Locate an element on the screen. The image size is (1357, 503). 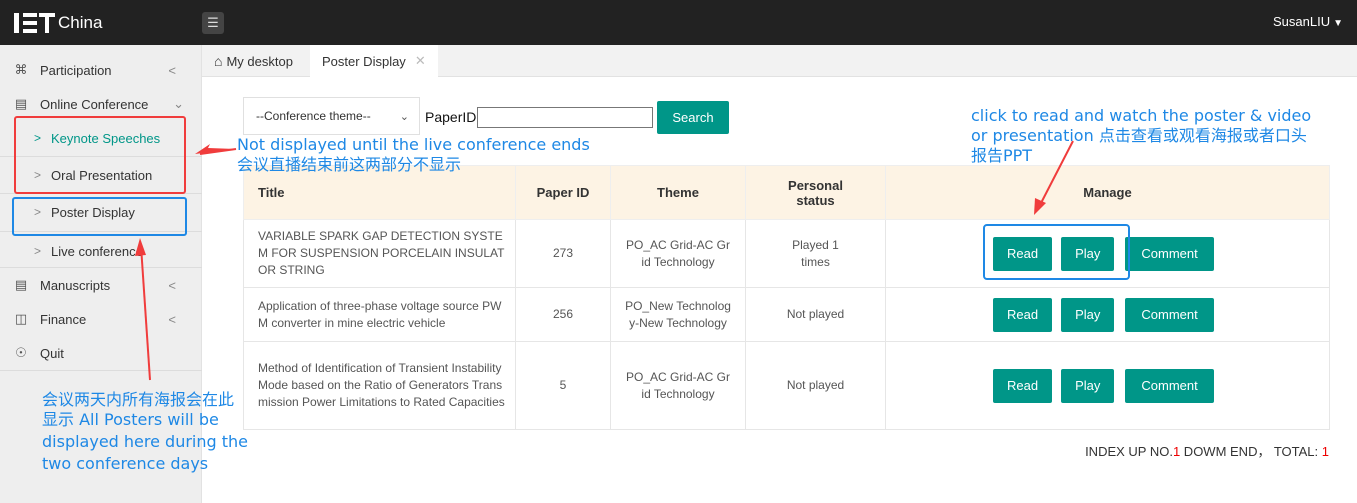
sidebar-item-quit: ☉ Quit is located at coordinates (101, 353).